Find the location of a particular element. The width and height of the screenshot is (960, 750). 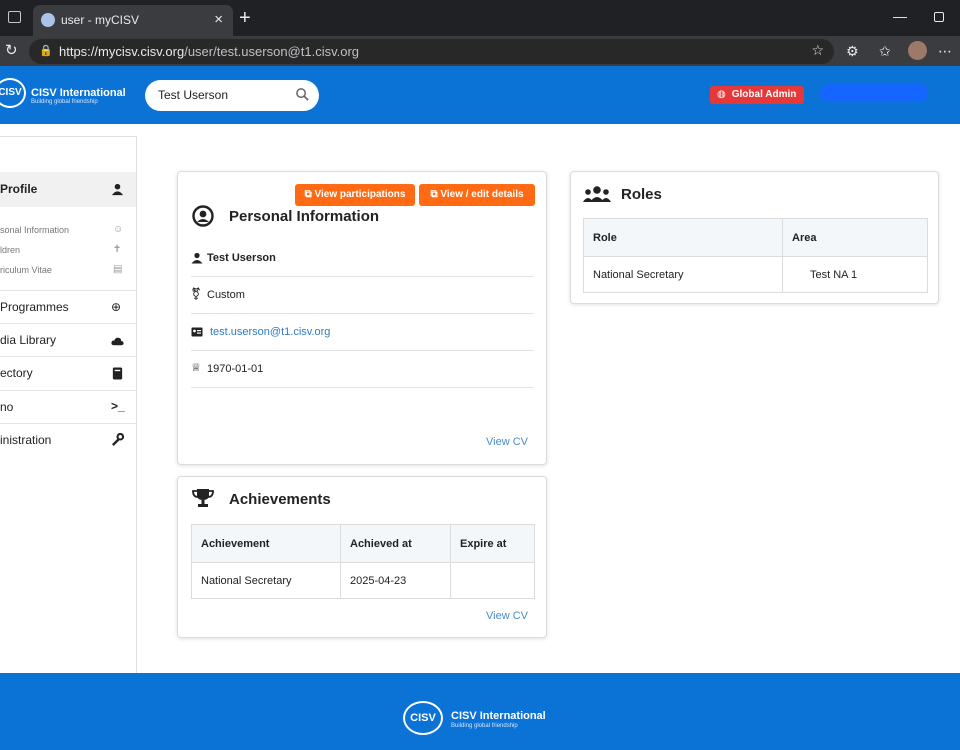

reload-icon: ↻ is located at coordinates (11, 50).